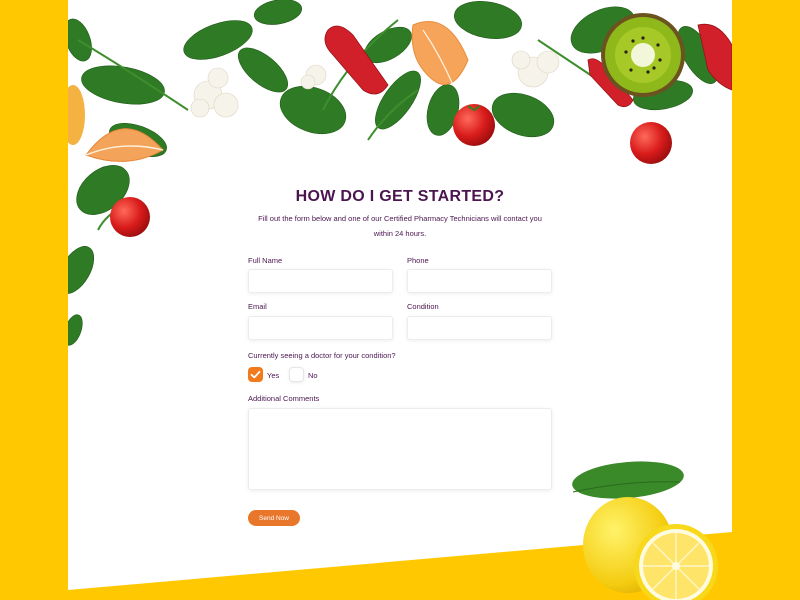 The image size is (800, 600). What do you see at coordinates (375, 84) in the screenshot?
I see `cauliflower-icon` at bounding box center [375, 84].